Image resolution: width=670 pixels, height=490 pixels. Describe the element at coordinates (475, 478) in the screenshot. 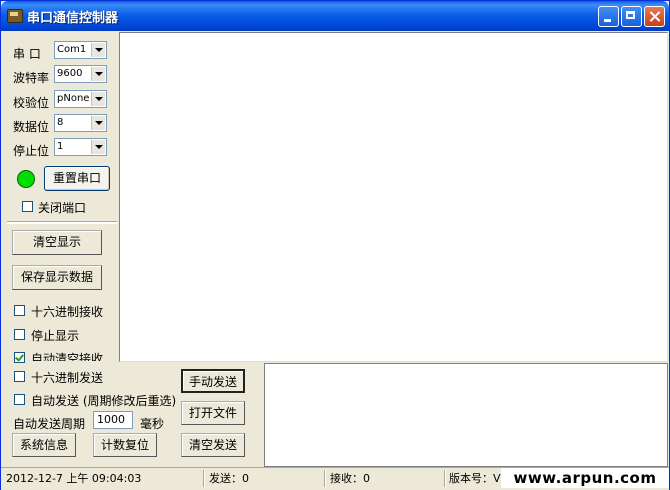

I see `version-text: 版本号：V` at that location.